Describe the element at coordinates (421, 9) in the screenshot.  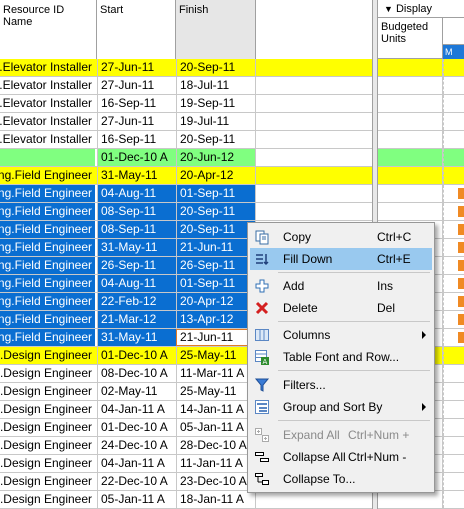
I see `display-tab: ▼ Display` at that location.